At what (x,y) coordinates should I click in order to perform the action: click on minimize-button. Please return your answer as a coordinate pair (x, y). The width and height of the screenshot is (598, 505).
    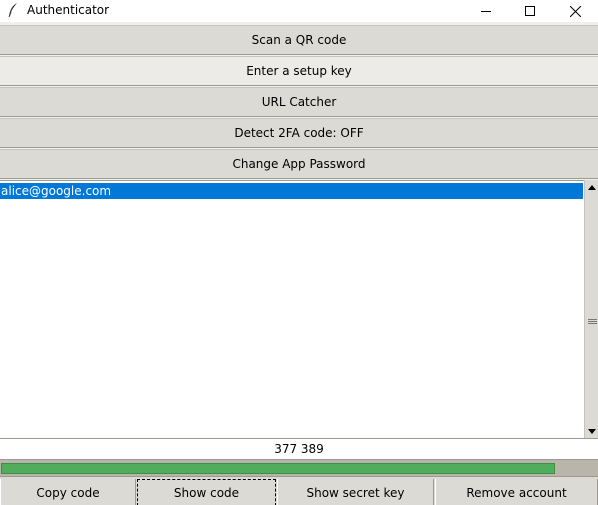
    Looking at the image, I should click on (486, 11).